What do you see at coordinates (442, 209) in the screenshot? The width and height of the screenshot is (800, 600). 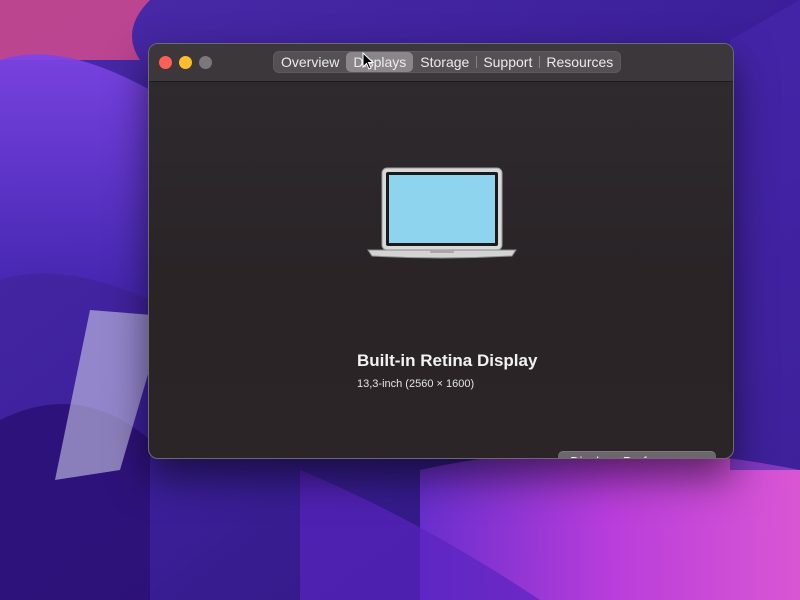 I see `laptop-screen` at bounding box center [442, 209].